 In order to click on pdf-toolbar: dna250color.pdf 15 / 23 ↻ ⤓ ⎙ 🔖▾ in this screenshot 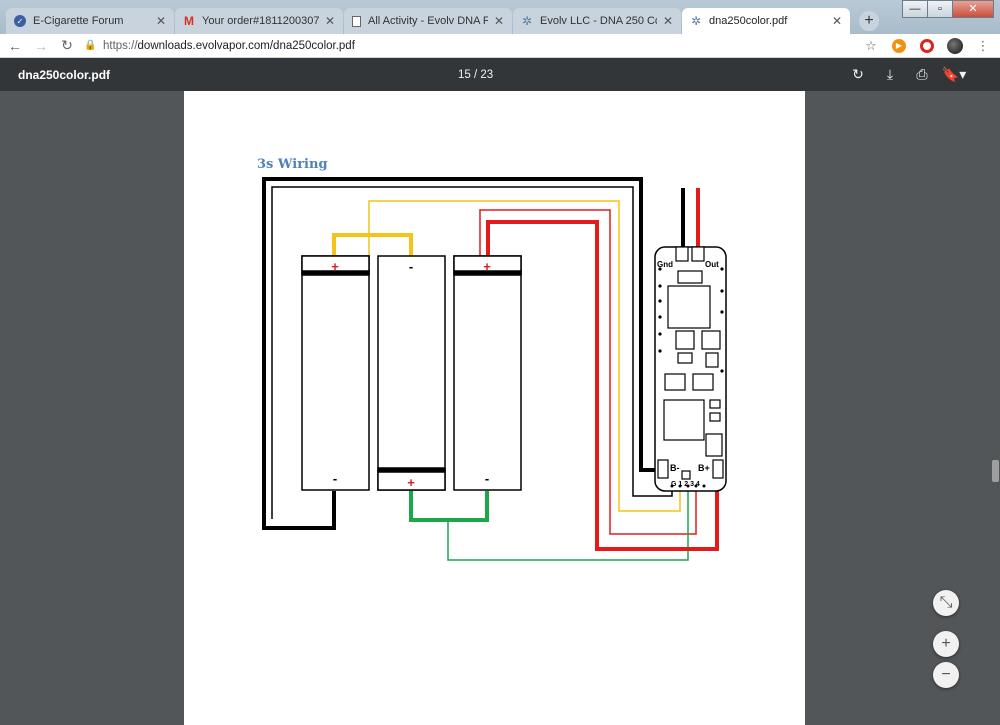, I will do `click(500, 74)`.